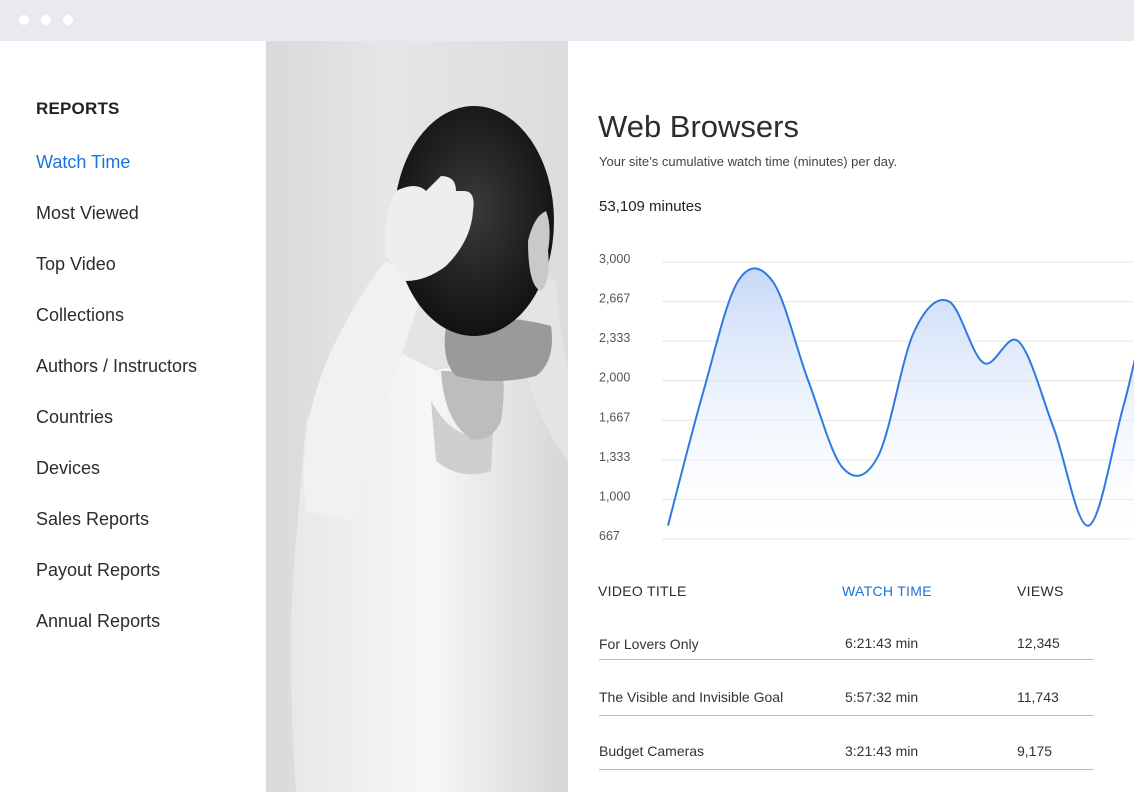  Describe the element at coordinates (652, 751) in the screenshot. I see `row-title: Budget Cameras` at that location.